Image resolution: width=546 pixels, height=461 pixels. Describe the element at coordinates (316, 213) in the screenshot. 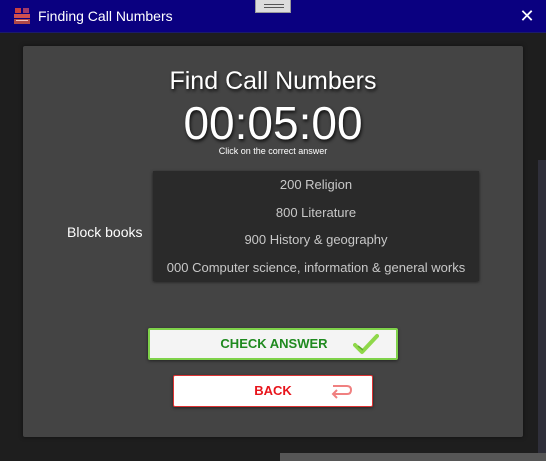

I see `answer-option: 800 Literature` at that location.